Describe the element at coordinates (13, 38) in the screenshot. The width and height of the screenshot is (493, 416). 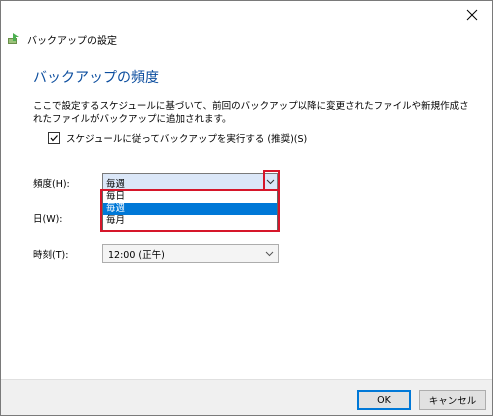
I see `backup-icon` at that location.